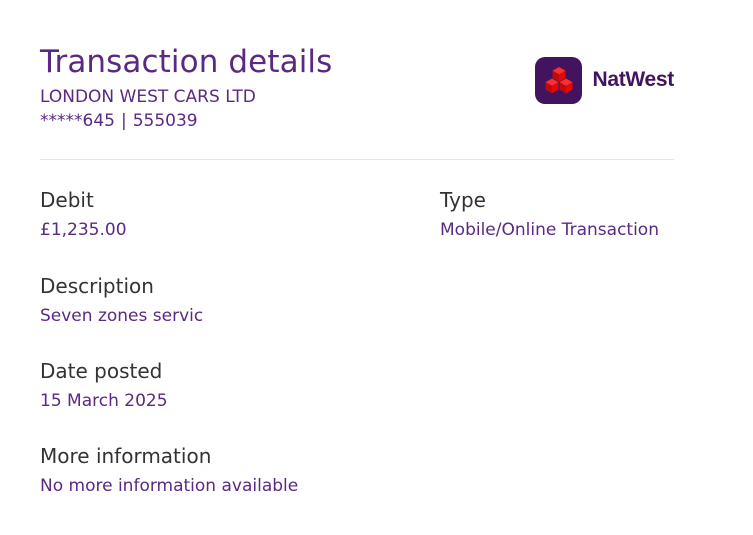  Describe the element at coordinates (633, 79) in the screenshot. I see `brand-name: NatWest` at that location.